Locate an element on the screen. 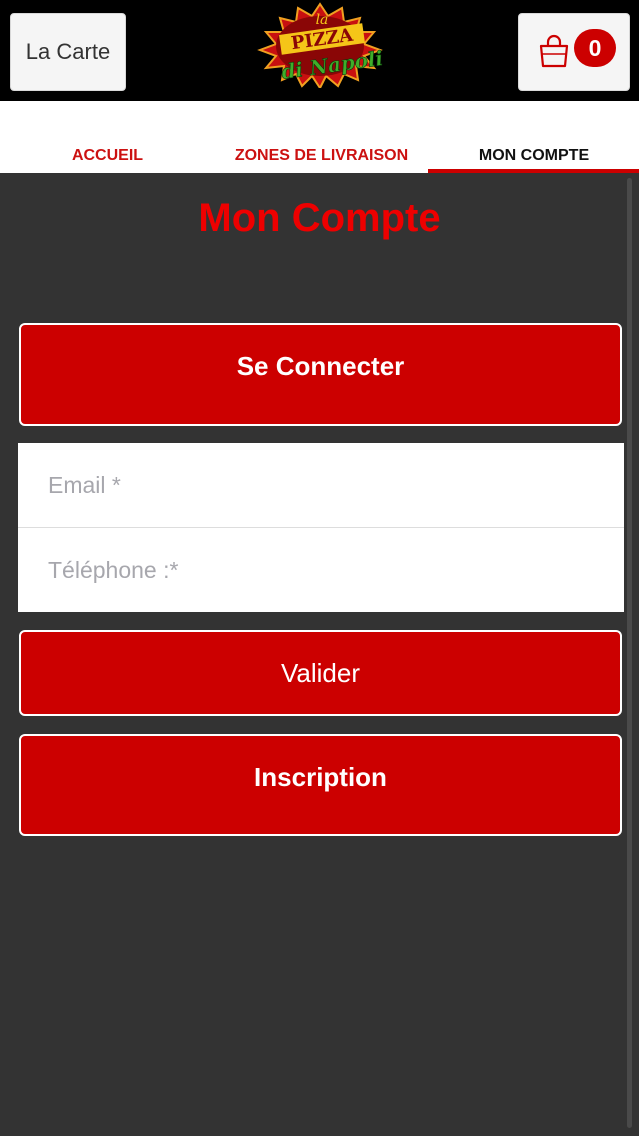  shopping-bag-icon is located at coordinates (554, 51).